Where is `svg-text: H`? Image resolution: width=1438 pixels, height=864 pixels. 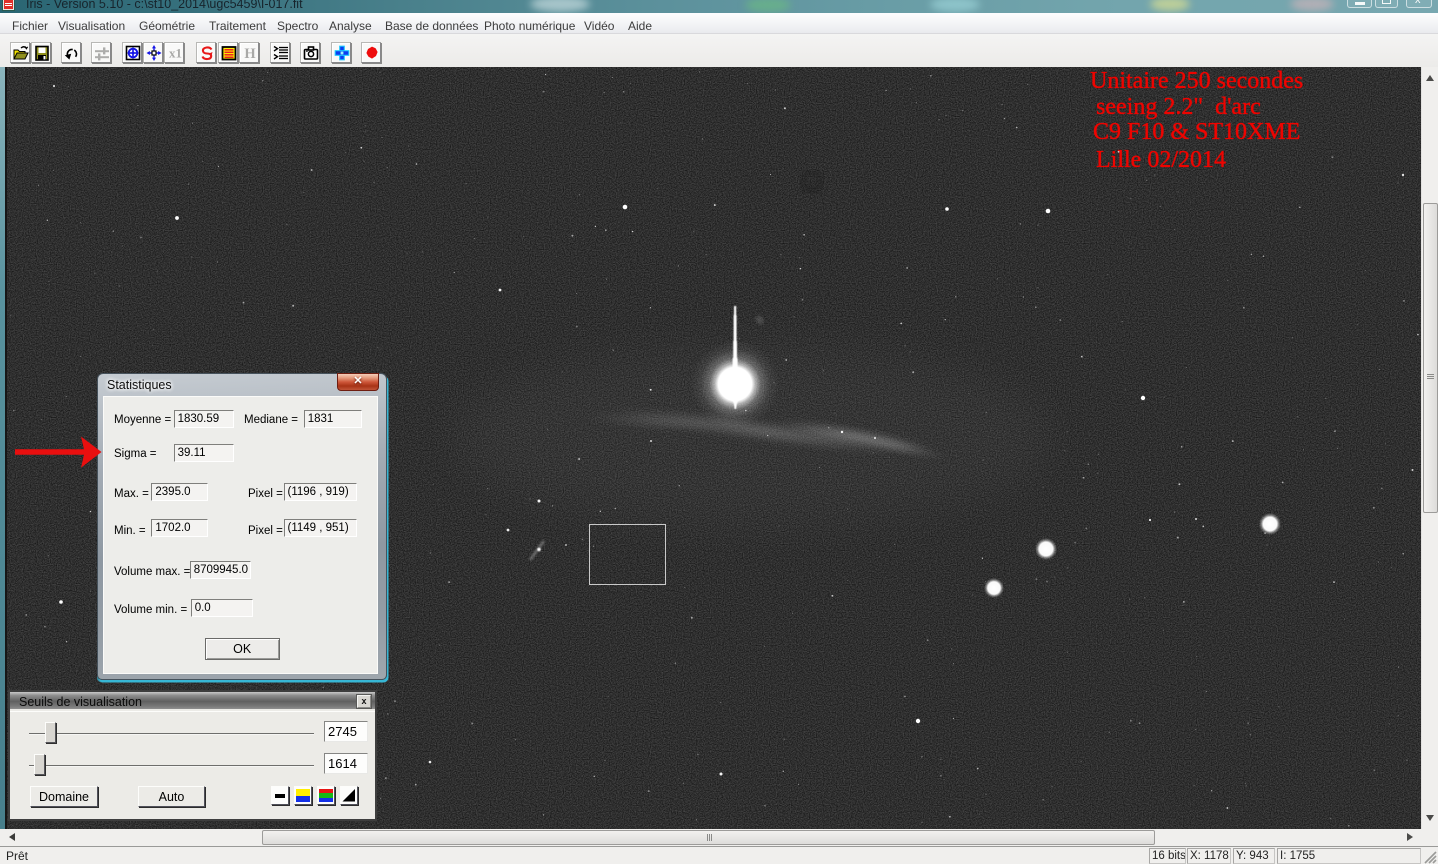
svg-text: H is located at coordinates (250, 54).